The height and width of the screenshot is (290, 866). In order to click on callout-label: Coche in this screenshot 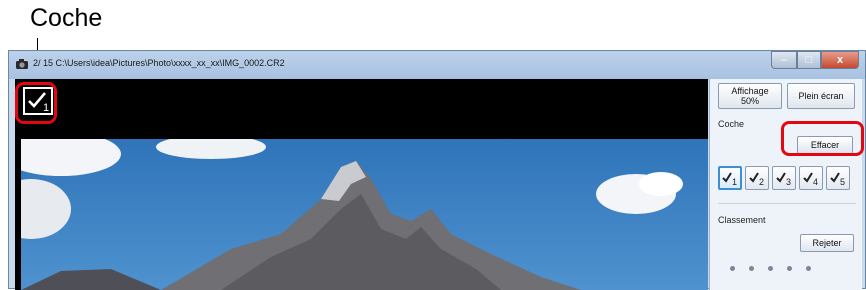, I will do `click(66, 18)`.